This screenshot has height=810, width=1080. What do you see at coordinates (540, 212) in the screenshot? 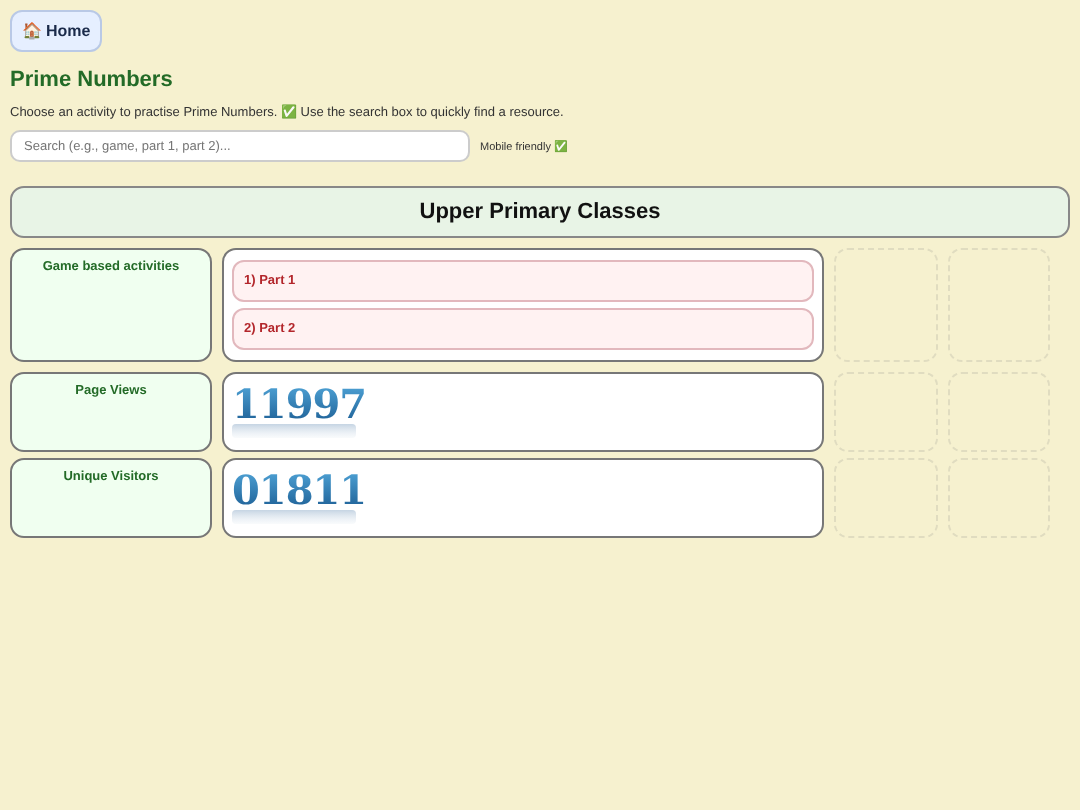
I see `section-header: Upper Primary Classes` at bounding box center [540, 212].